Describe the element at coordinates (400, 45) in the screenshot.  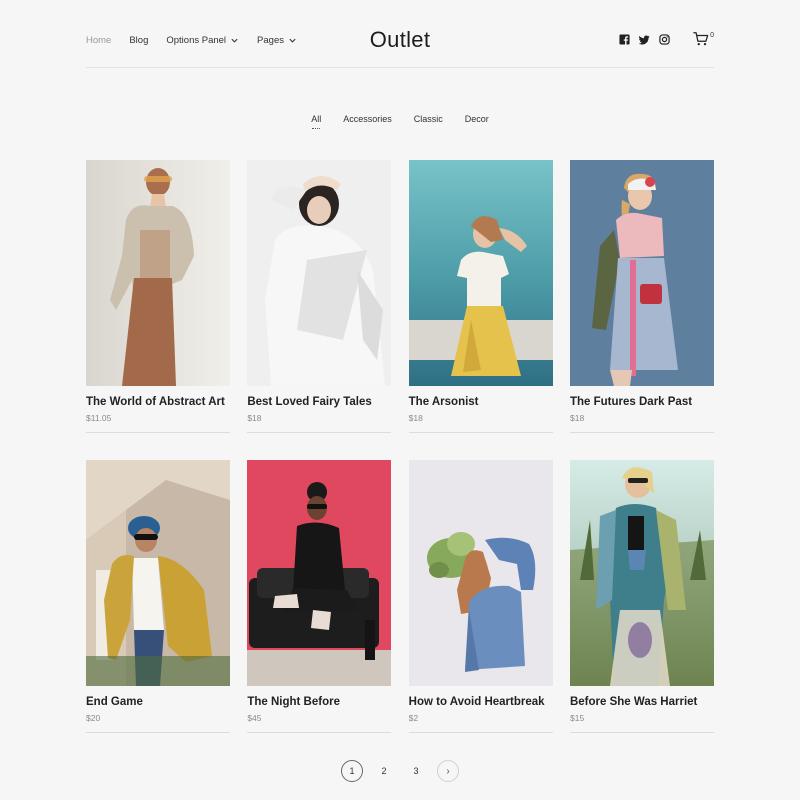
I see `site-header: Home Blog Options Panel Pages Outlet 0` at that location.